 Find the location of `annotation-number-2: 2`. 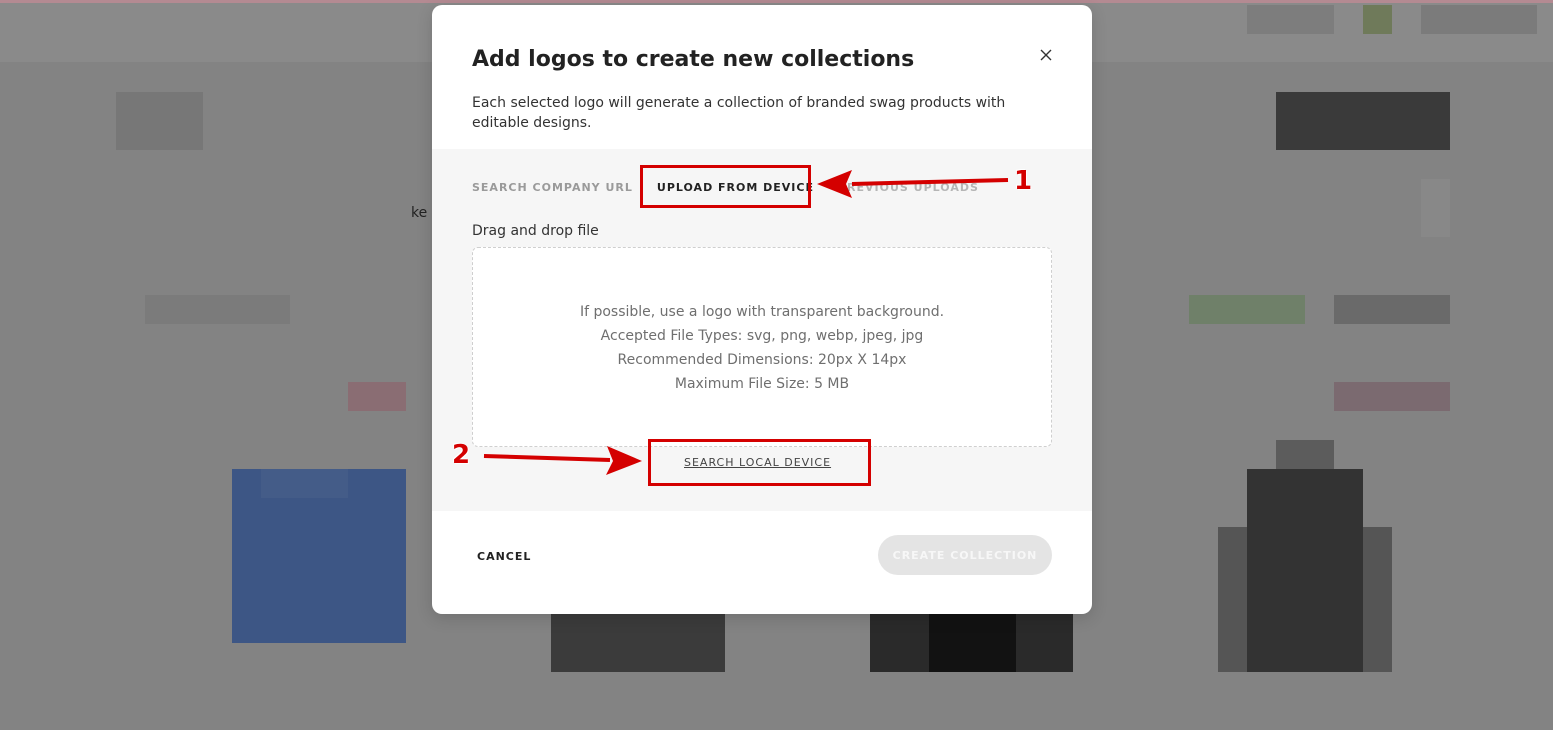

annotation-number-2: 2 is located at coordinates (461, 455).